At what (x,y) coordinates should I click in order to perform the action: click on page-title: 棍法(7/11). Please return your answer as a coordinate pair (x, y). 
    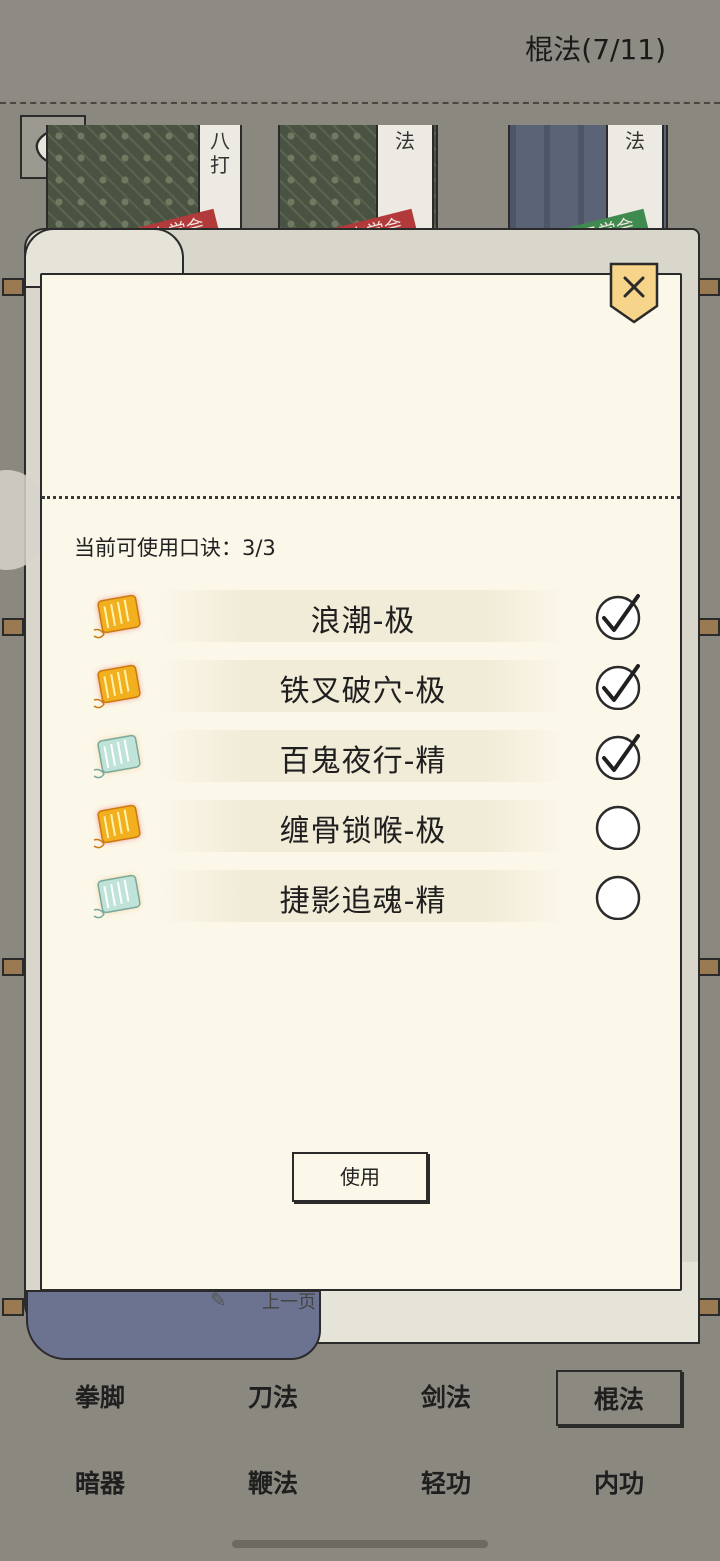
    Looking at the image, I should click on (595, 49).